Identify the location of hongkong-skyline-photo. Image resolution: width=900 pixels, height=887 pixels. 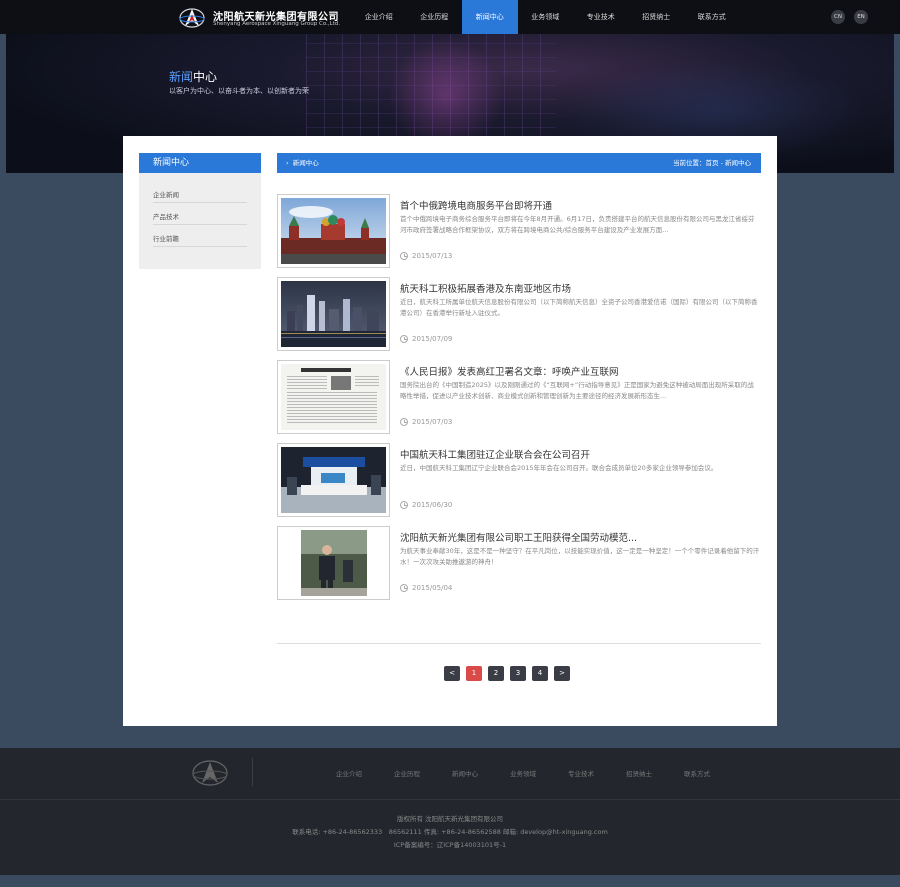
(333, 314).